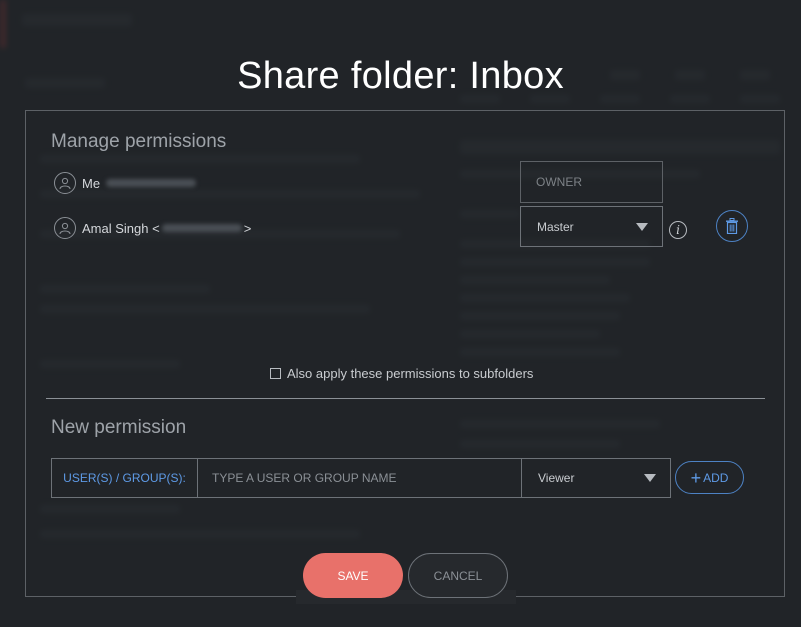  I want to click on info-icon: i, so click(678, 230).